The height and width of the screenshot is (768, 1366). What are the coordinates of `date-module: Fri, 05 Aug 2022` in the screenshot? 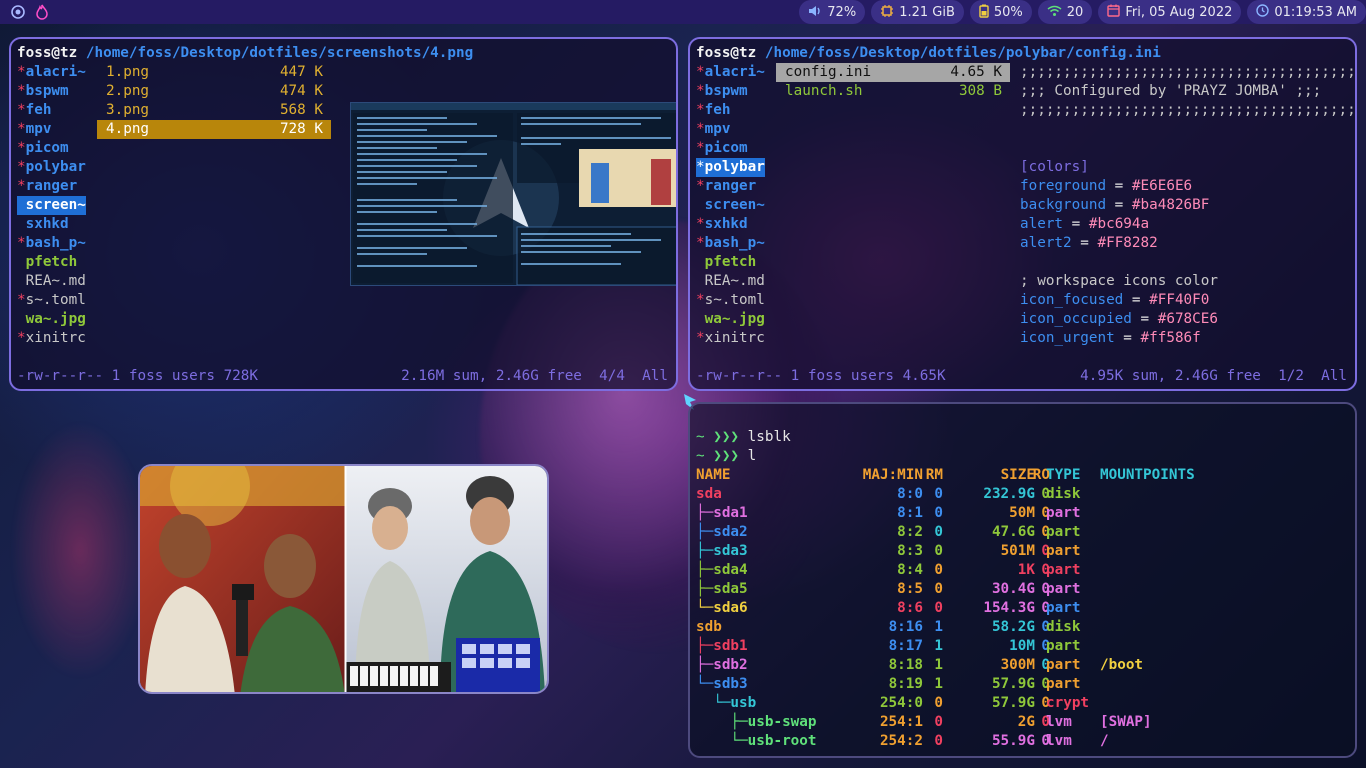 It's located at (1170, 12).